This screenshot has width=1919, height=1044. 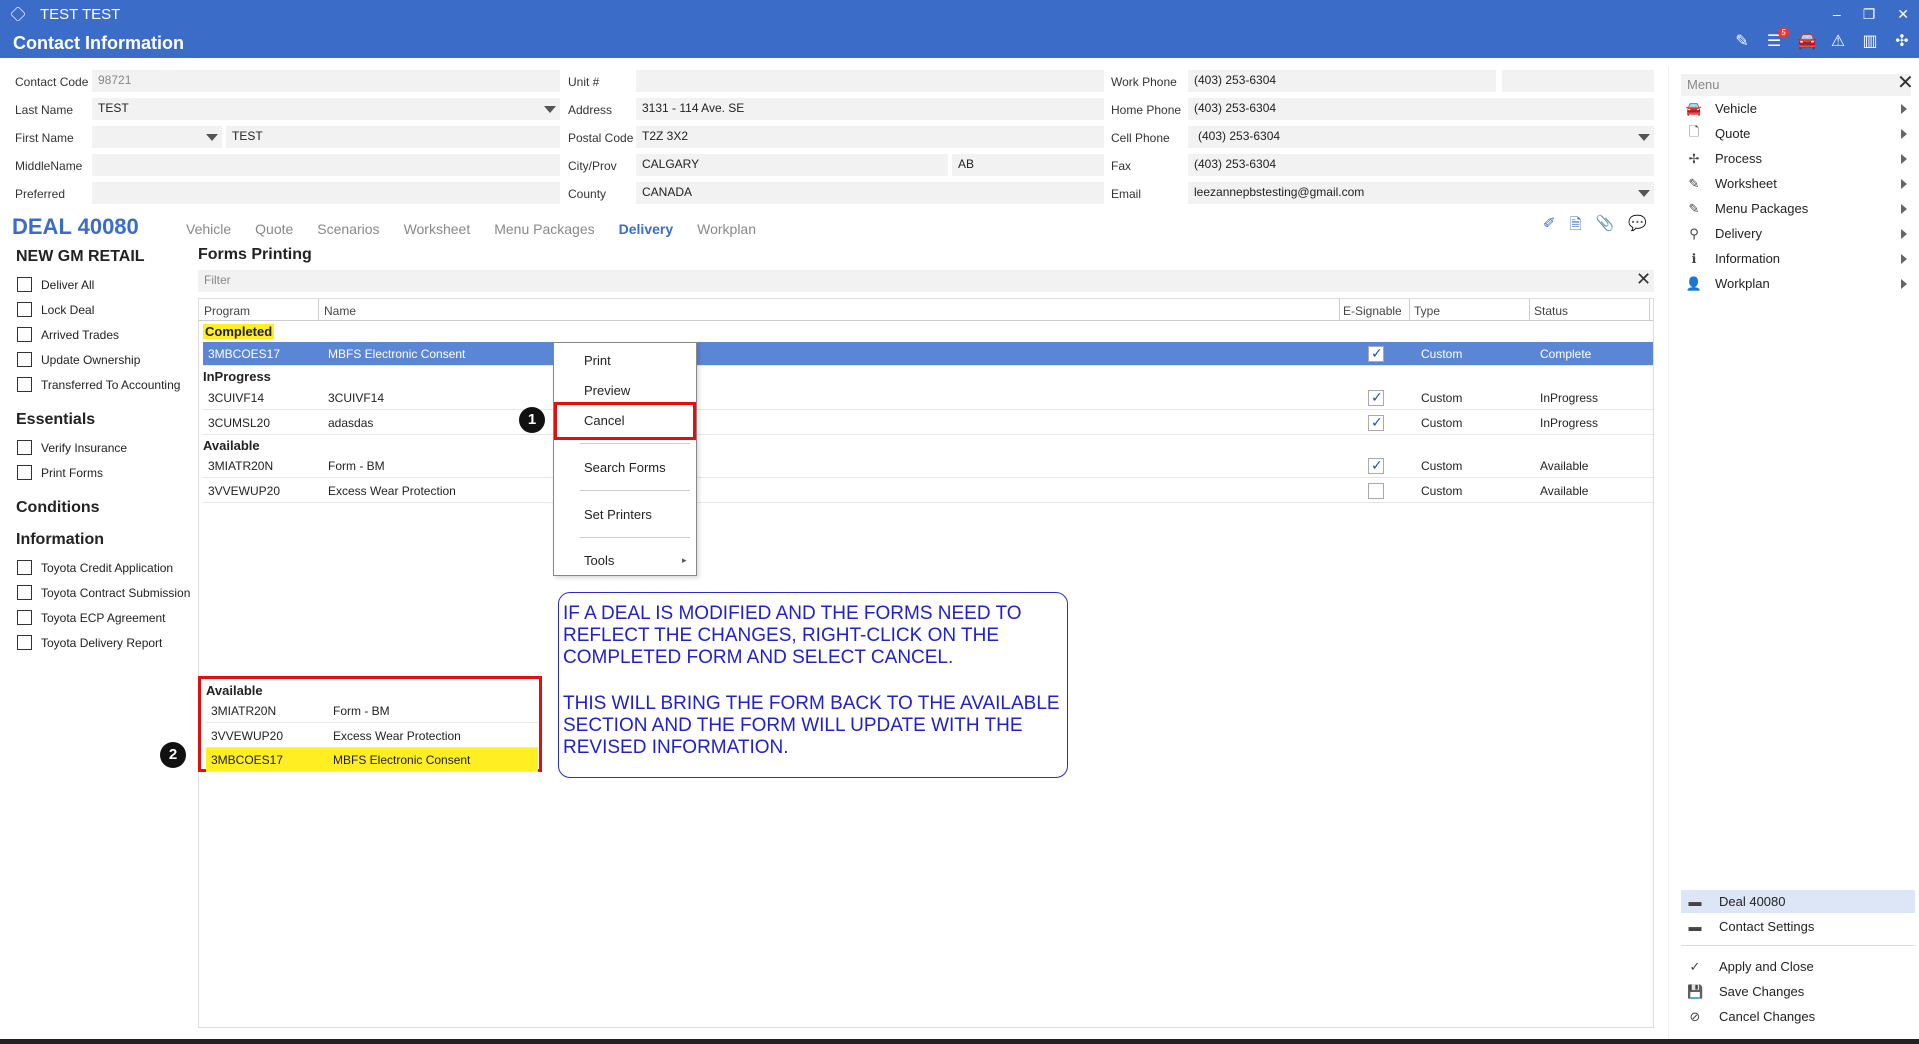 What do you see at coordinates (726, 229) in the screenshot?
I see `tab-workplan: Workplan` at bounding box center [726, 229].